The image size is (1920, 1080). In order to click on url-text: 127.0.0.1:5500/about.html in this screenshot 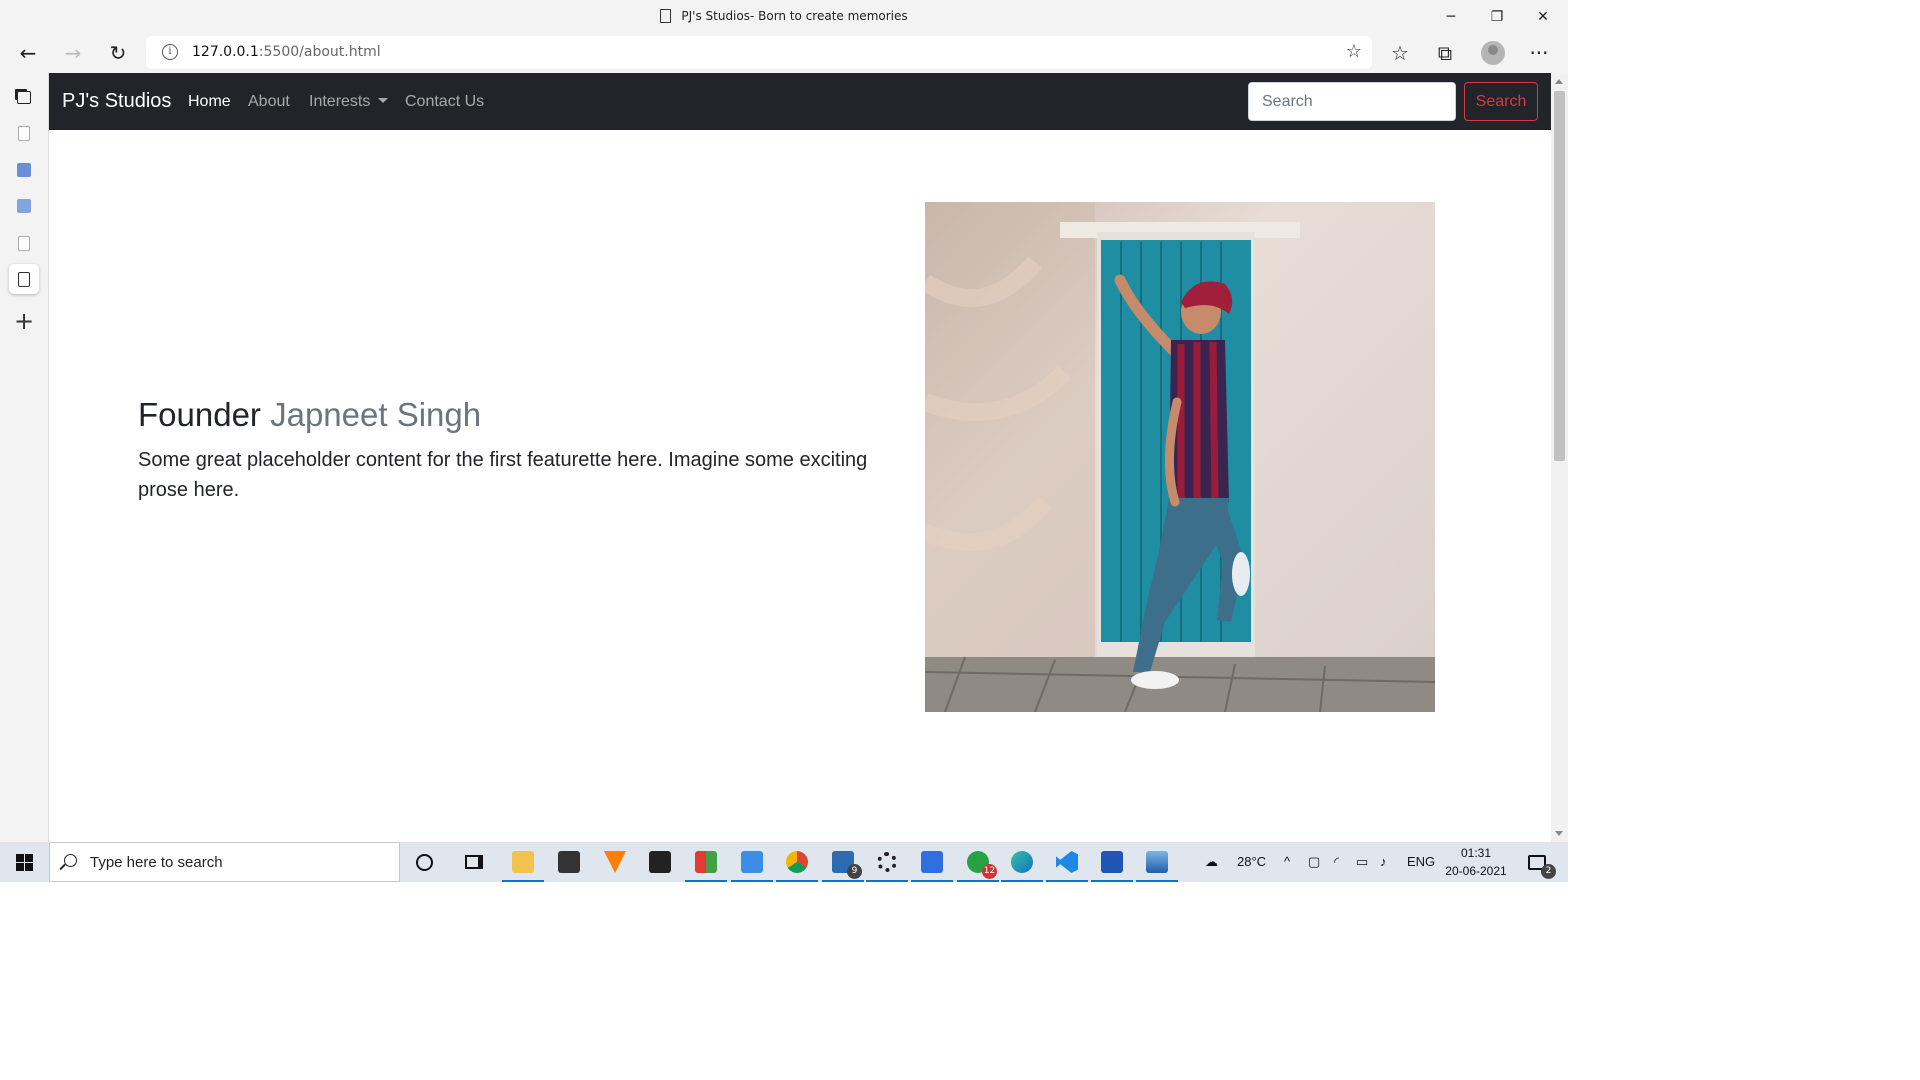, I will do `click(286, 52)`.